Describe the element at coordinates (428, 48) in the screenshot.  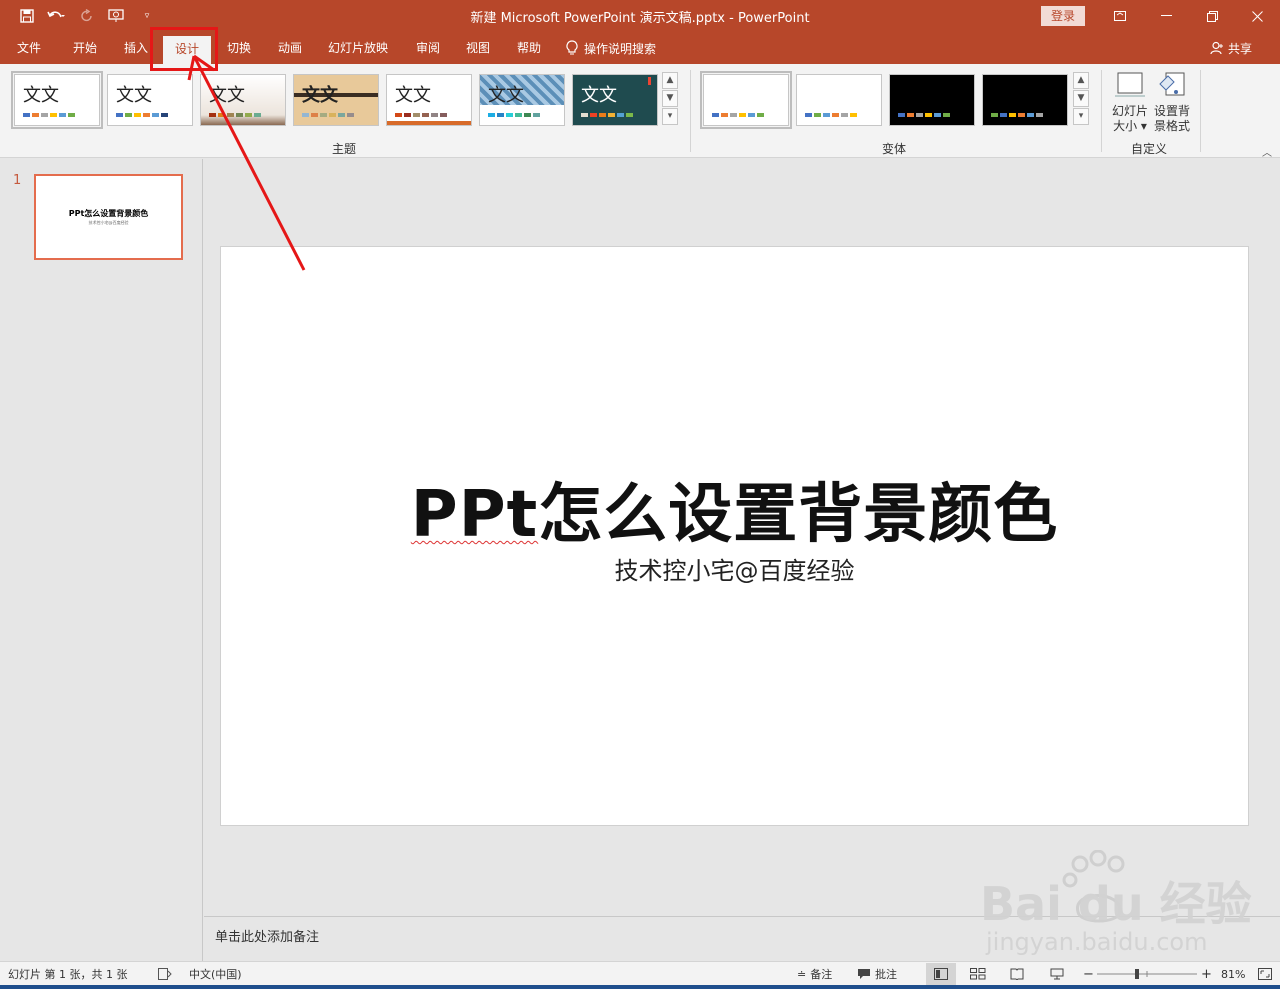
I see `tab-review: 审阅` at that location.